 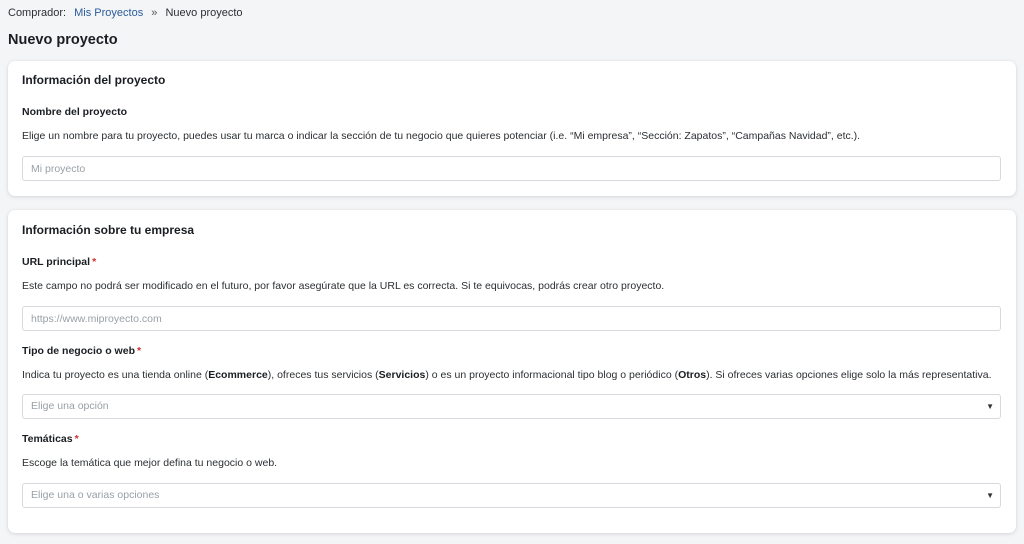 What do you see at coordinates (70, 406) in the screenshot?
I see `business-type-placeholder: Elige una opción` at bounding box center [70, 406].